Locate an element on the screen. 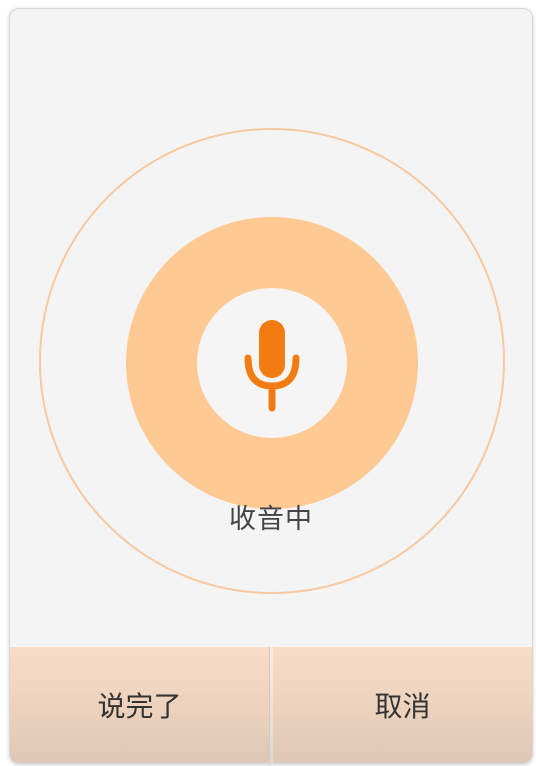 This screenshot has width=536, height=766. microphone-icon is located at coordinates (272, 366).